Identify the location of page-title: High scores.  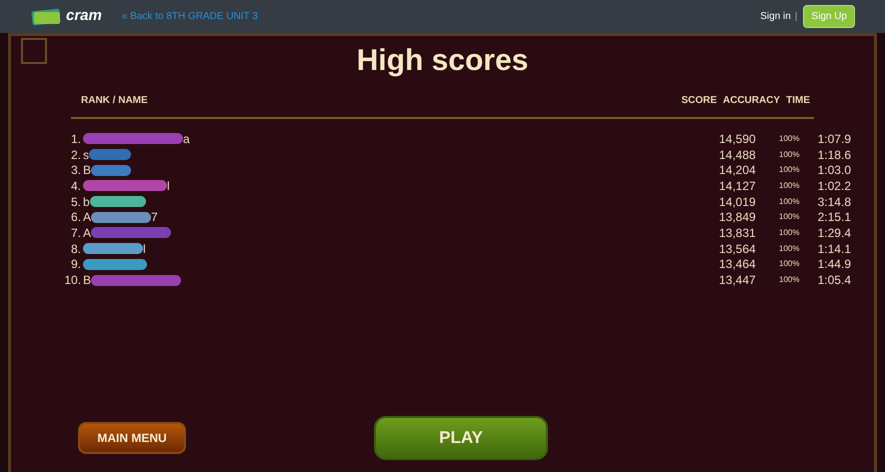
(442, 61).